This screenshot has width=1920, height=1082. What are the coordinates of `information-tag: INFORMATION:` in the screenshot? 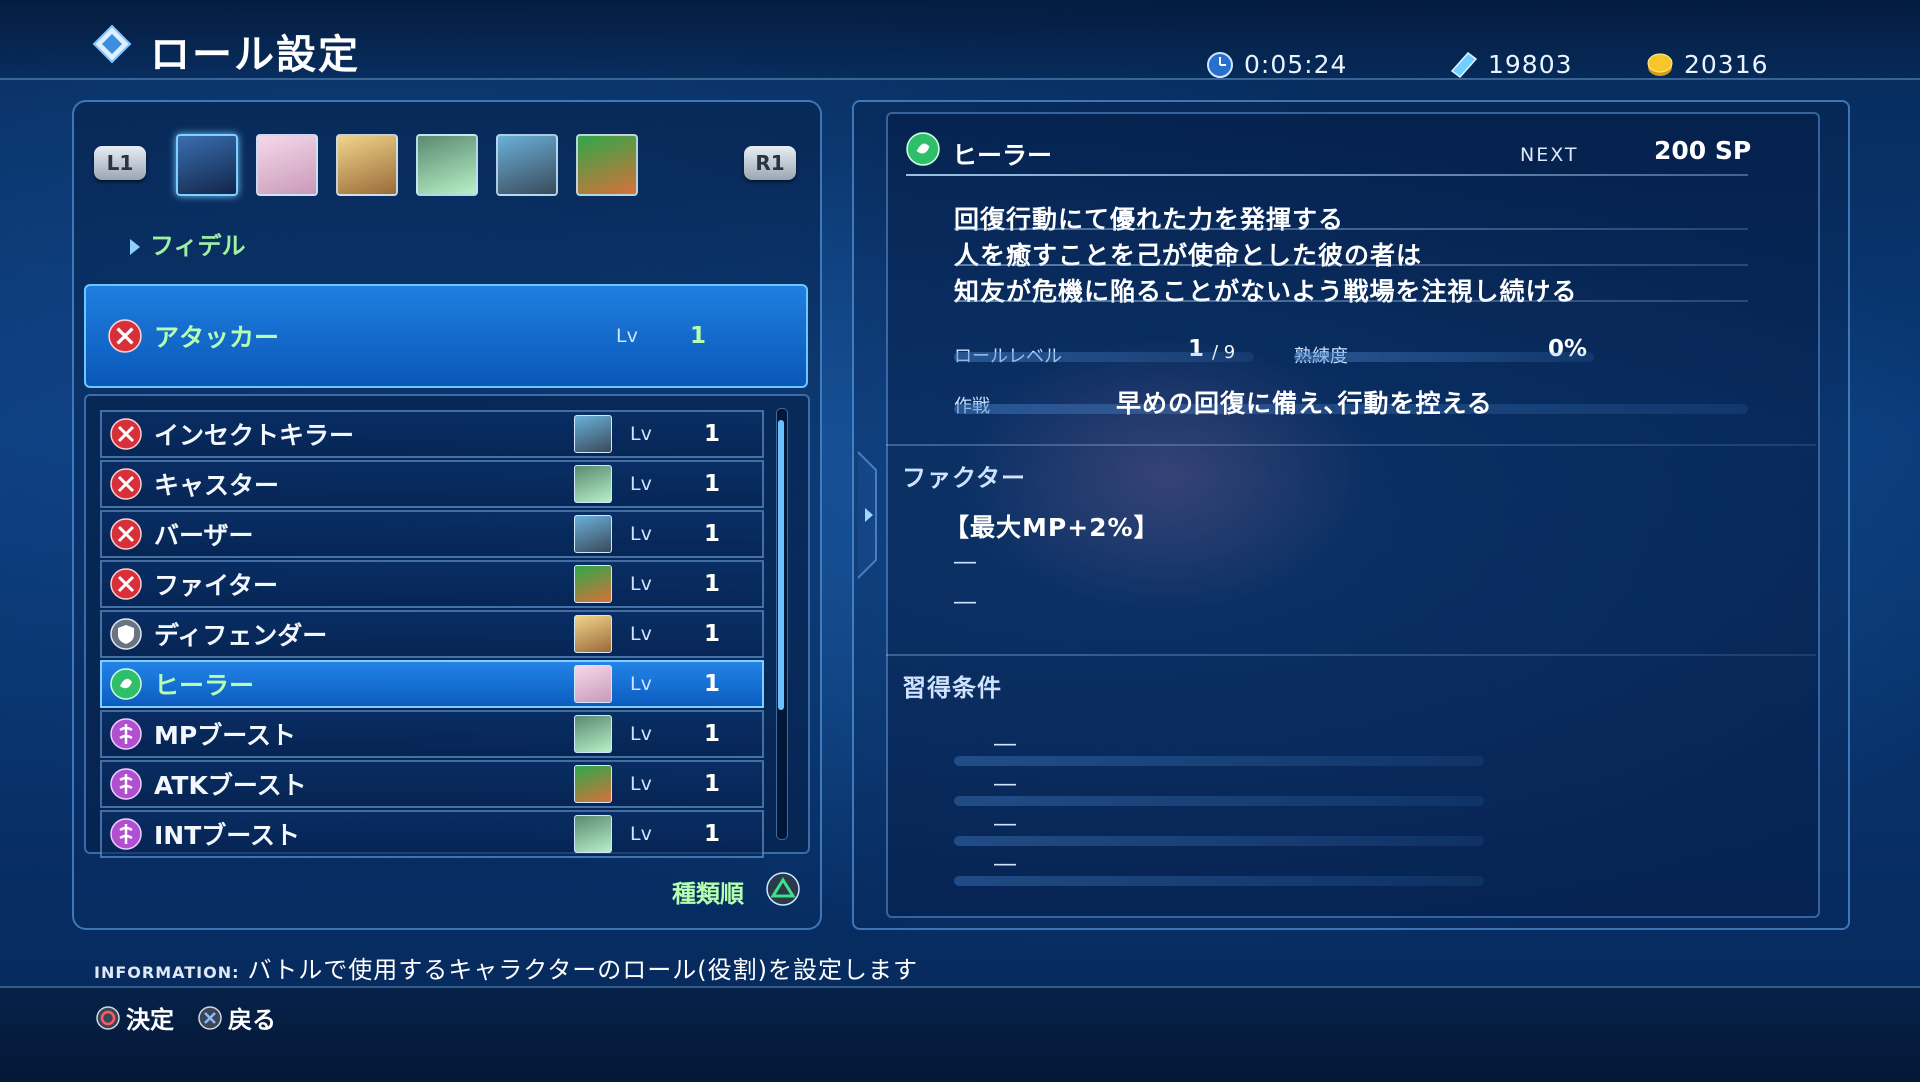 It's located at (167, 972).